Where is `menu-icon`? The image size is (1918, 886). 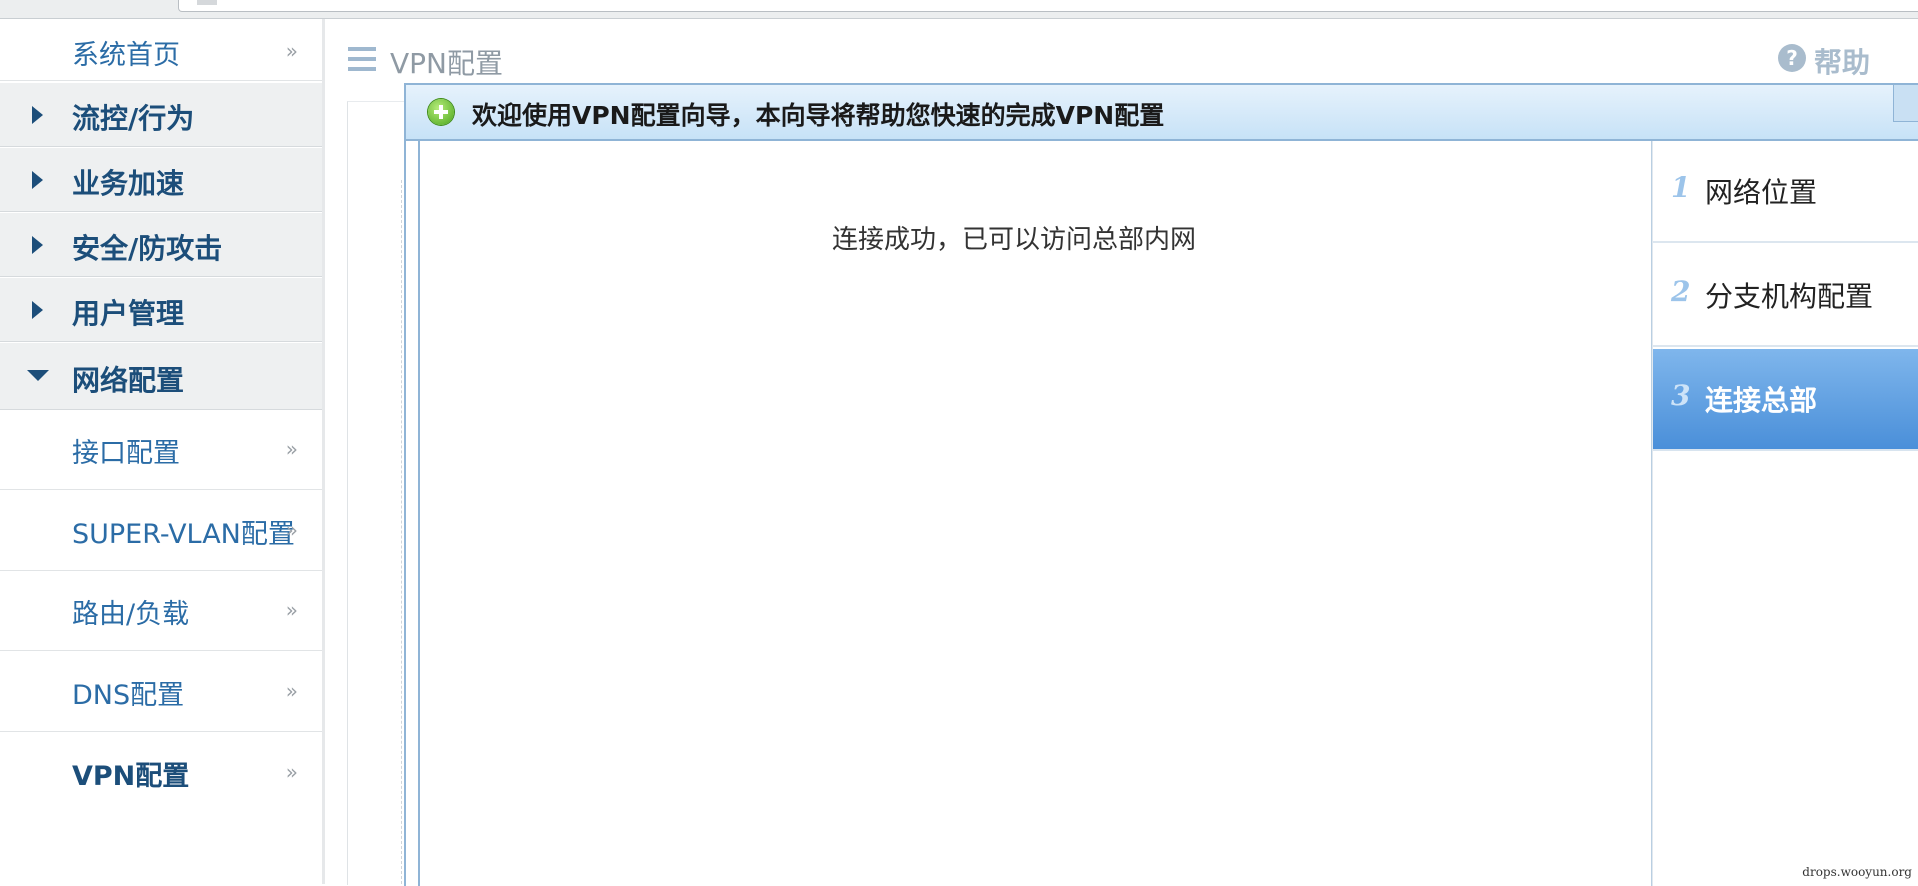 menu-icon is located at coordinates (362, 59).